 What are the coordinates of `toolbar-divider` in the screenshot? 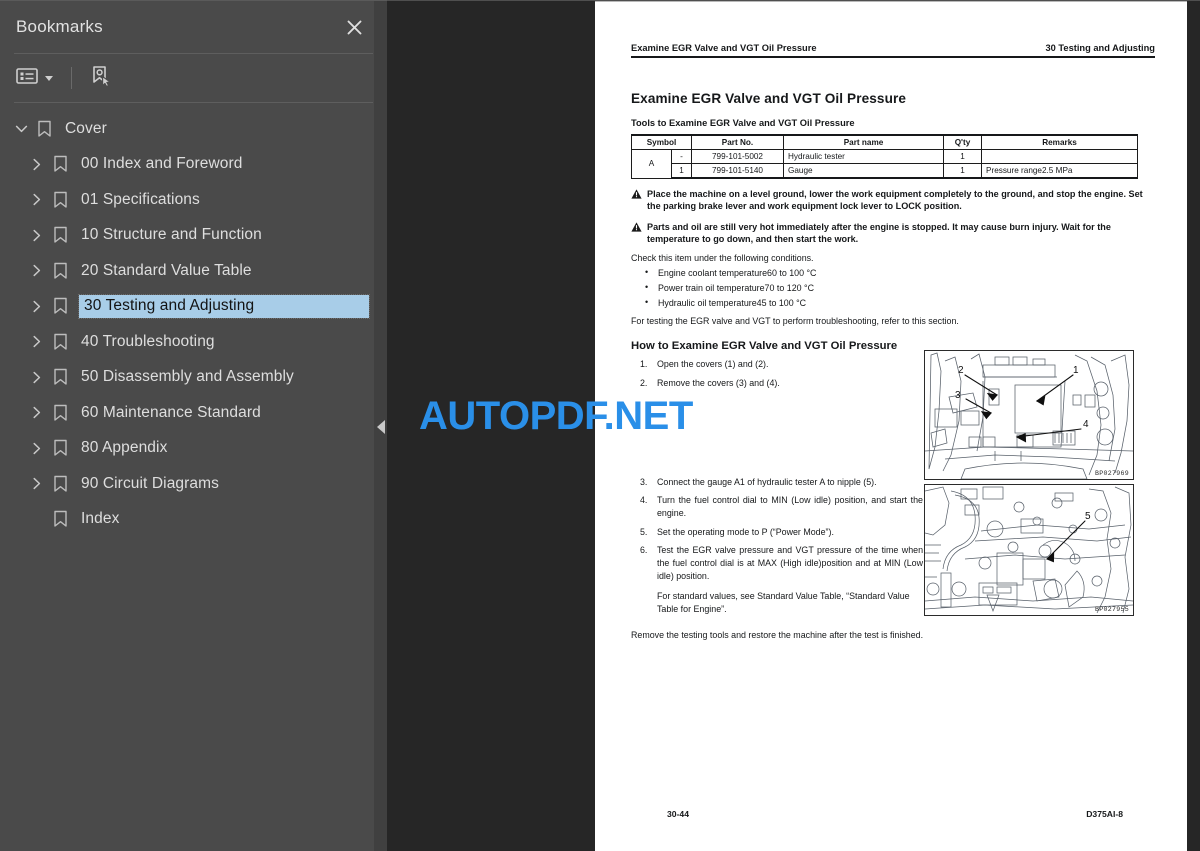 It's located at (71, 78).